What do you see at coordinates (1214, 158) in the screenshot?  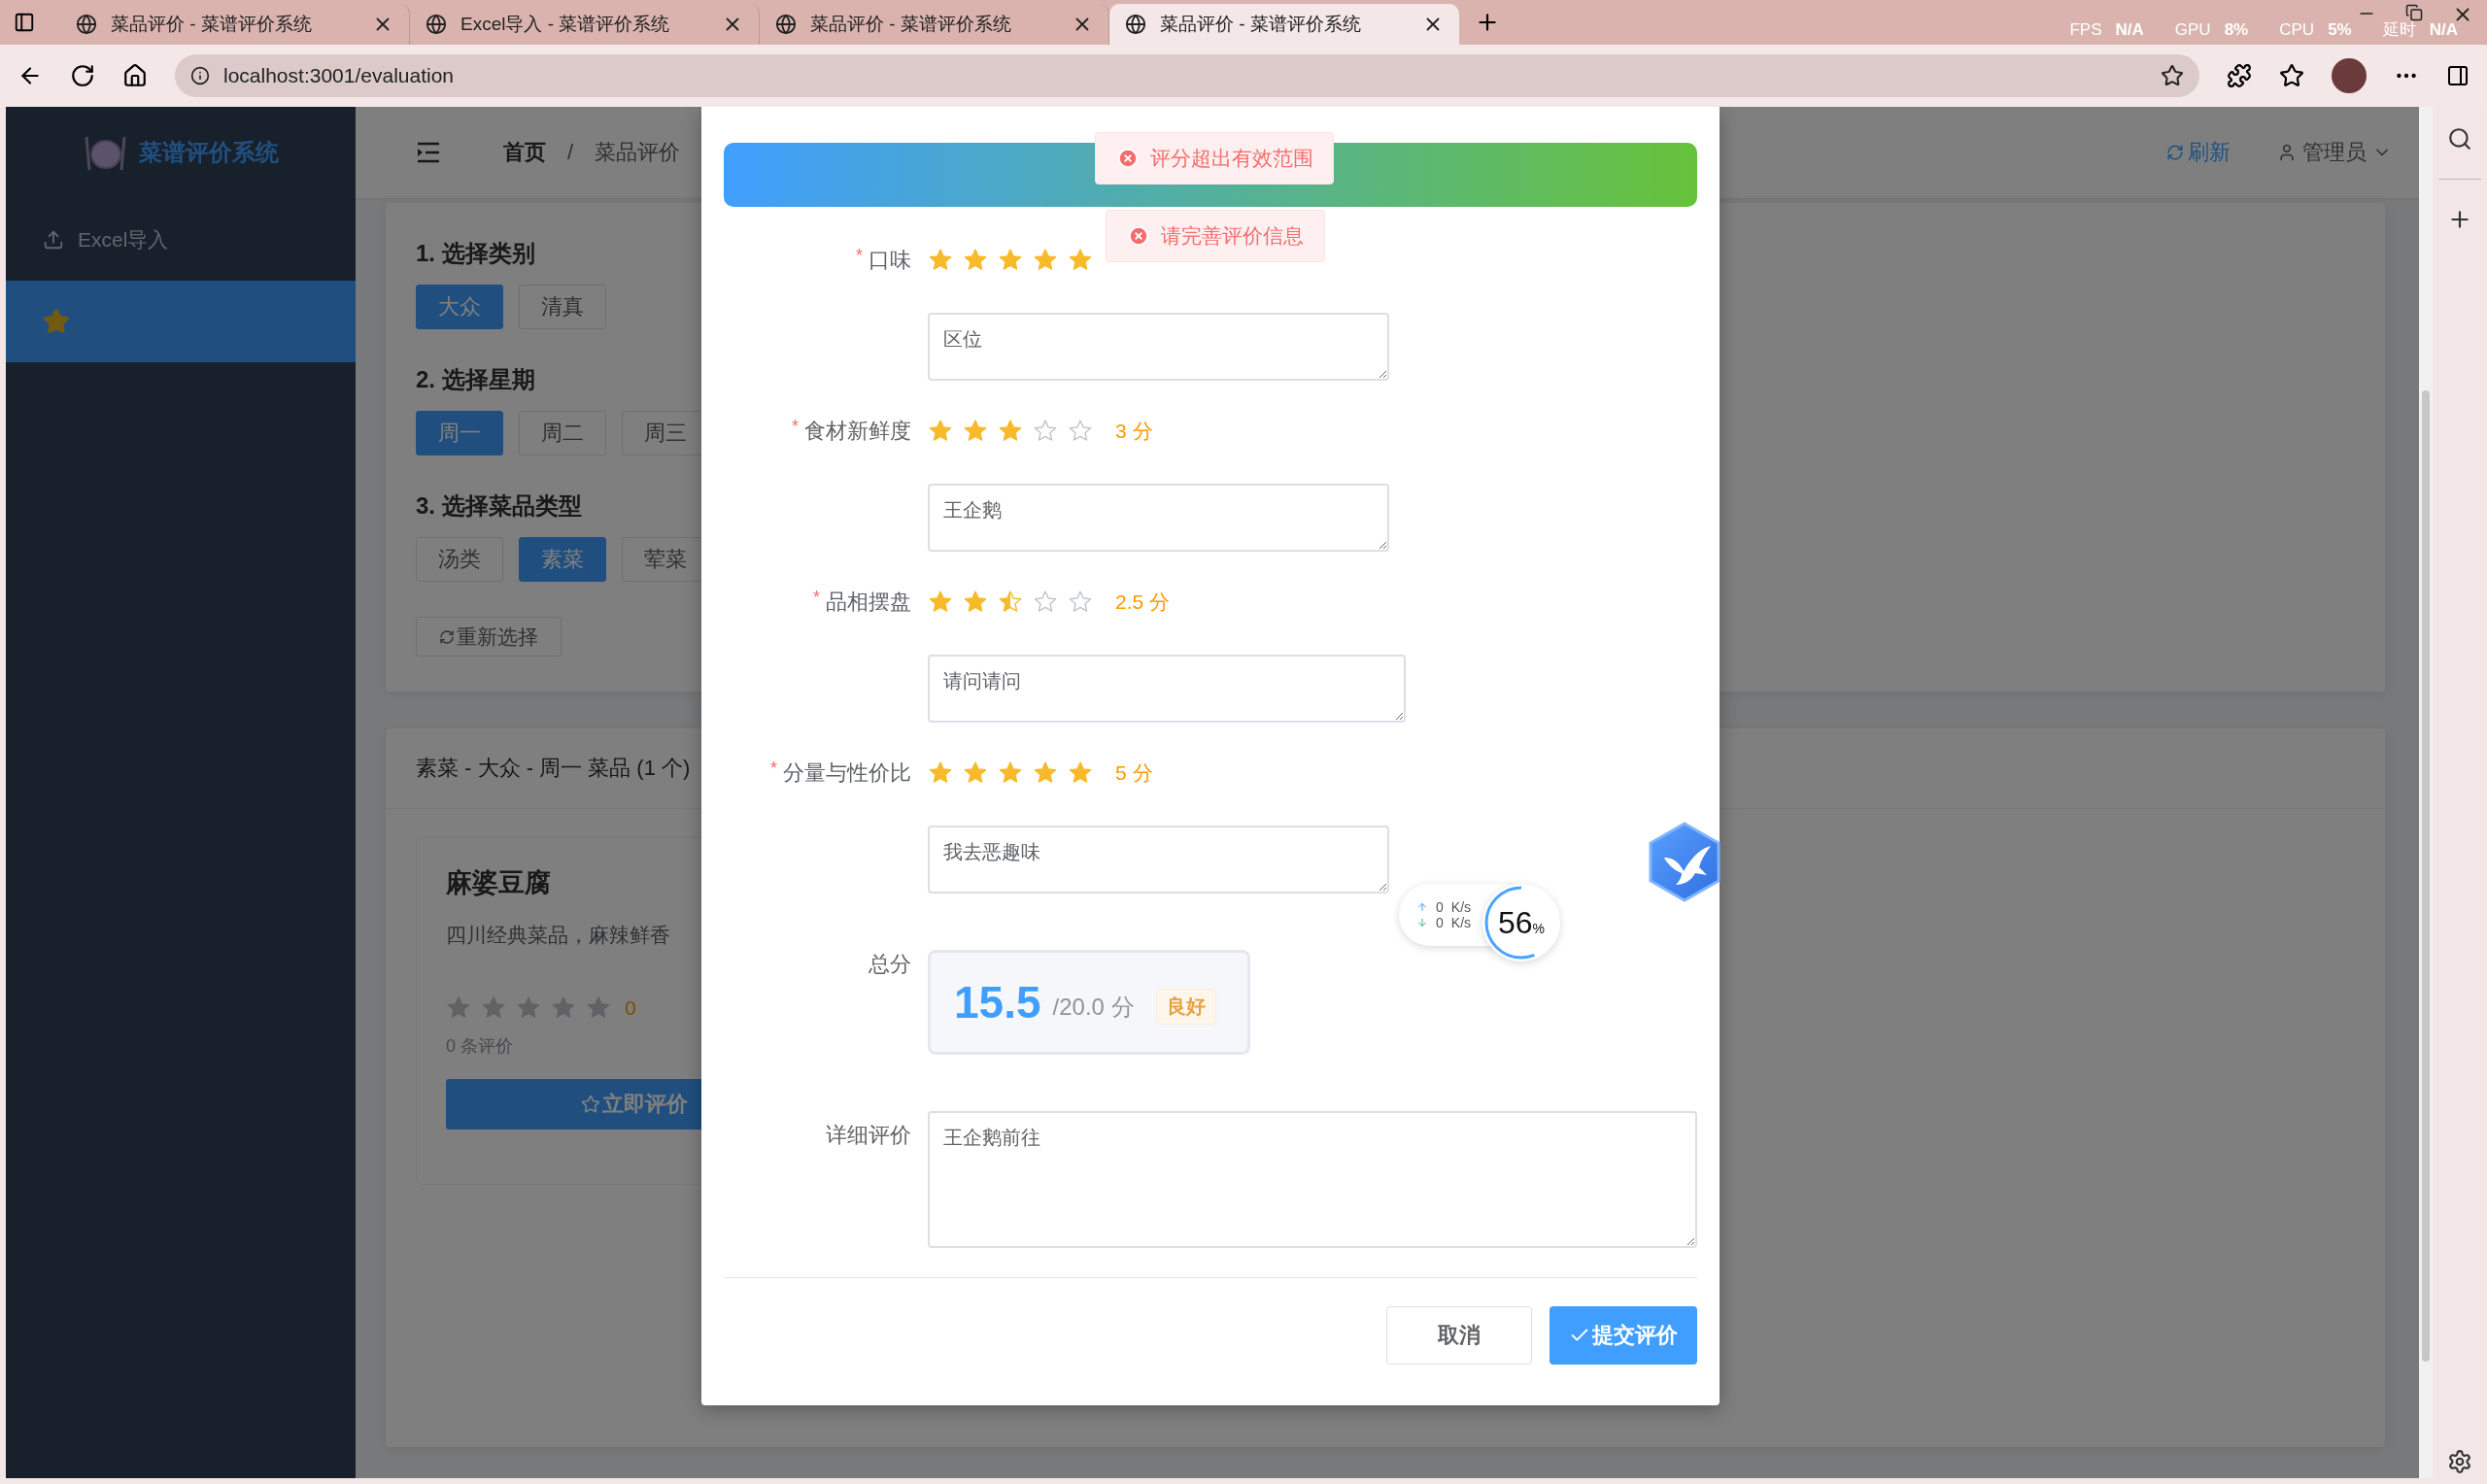 I see `error-toast: 评分超出有效范围` at bounding box center [1214, 158].